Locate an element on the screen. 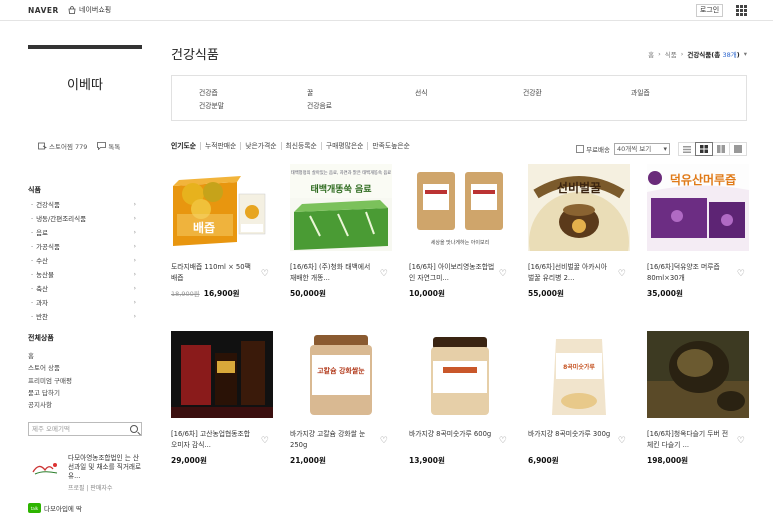 Image resolution: width=773 pixels, height=525 pixels. product-card: 8곡미숫가루 바가지걍 8곡미숫가루 300g ♡ 6,900원 is located at coordinates (579, 398).